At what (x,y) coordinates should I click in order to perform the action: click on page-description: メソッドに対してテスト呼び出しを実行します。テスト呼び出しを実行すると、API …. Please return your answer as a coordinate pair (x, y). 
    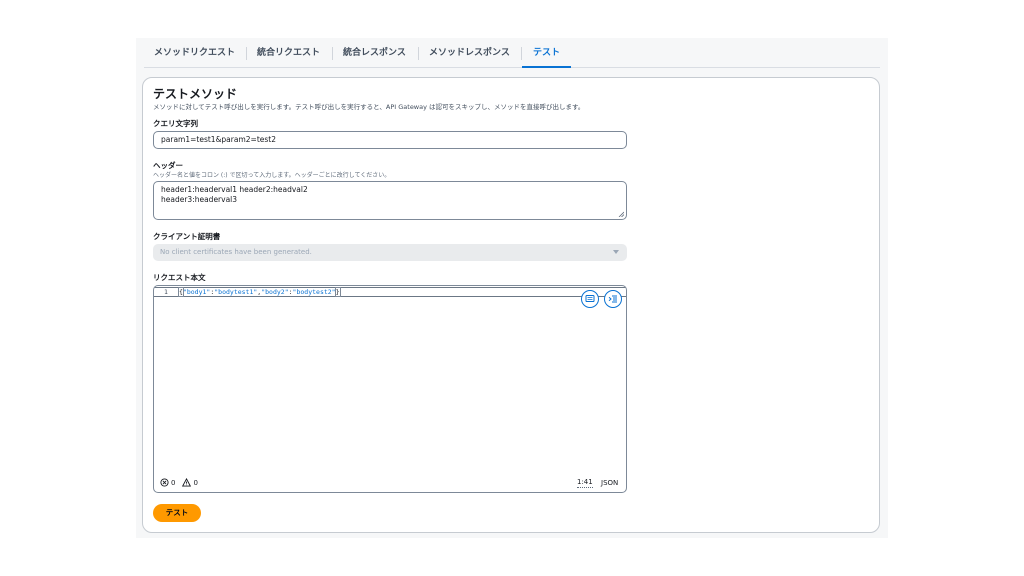
    Looking at the image, I should click on (369, 107).